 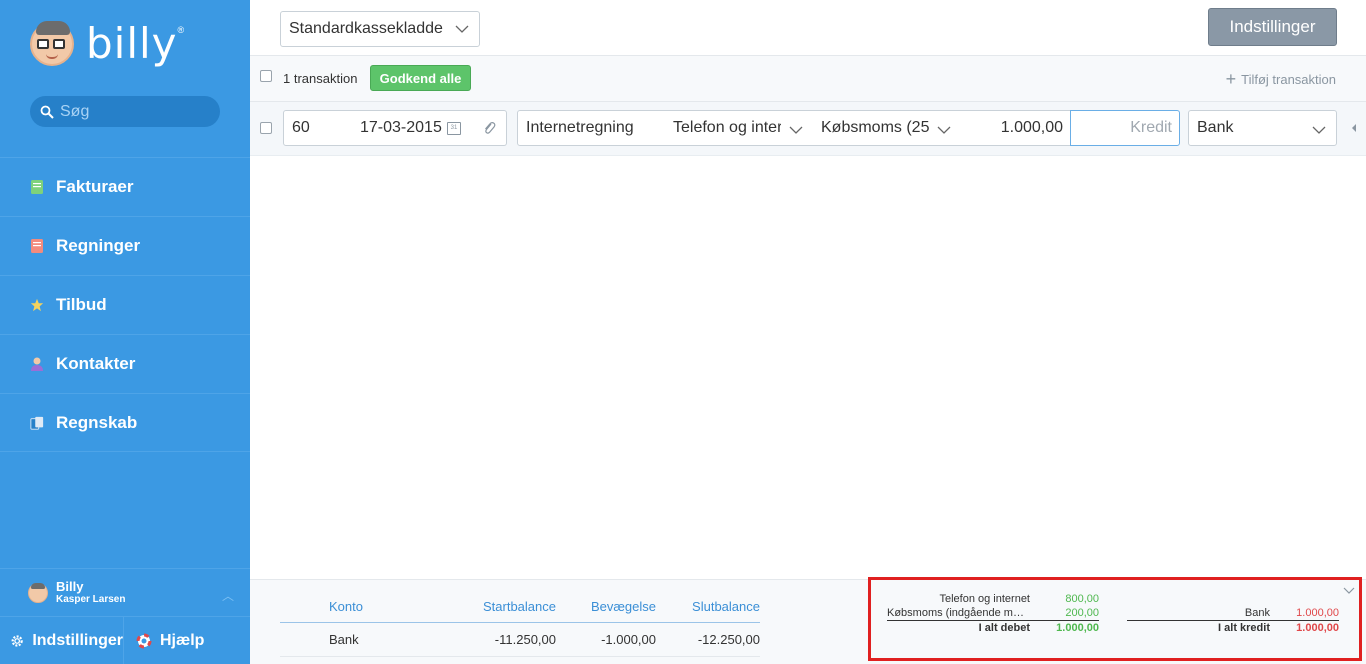 I want to click on chevron-up-icon: ︿, so click(x=228, y=595).